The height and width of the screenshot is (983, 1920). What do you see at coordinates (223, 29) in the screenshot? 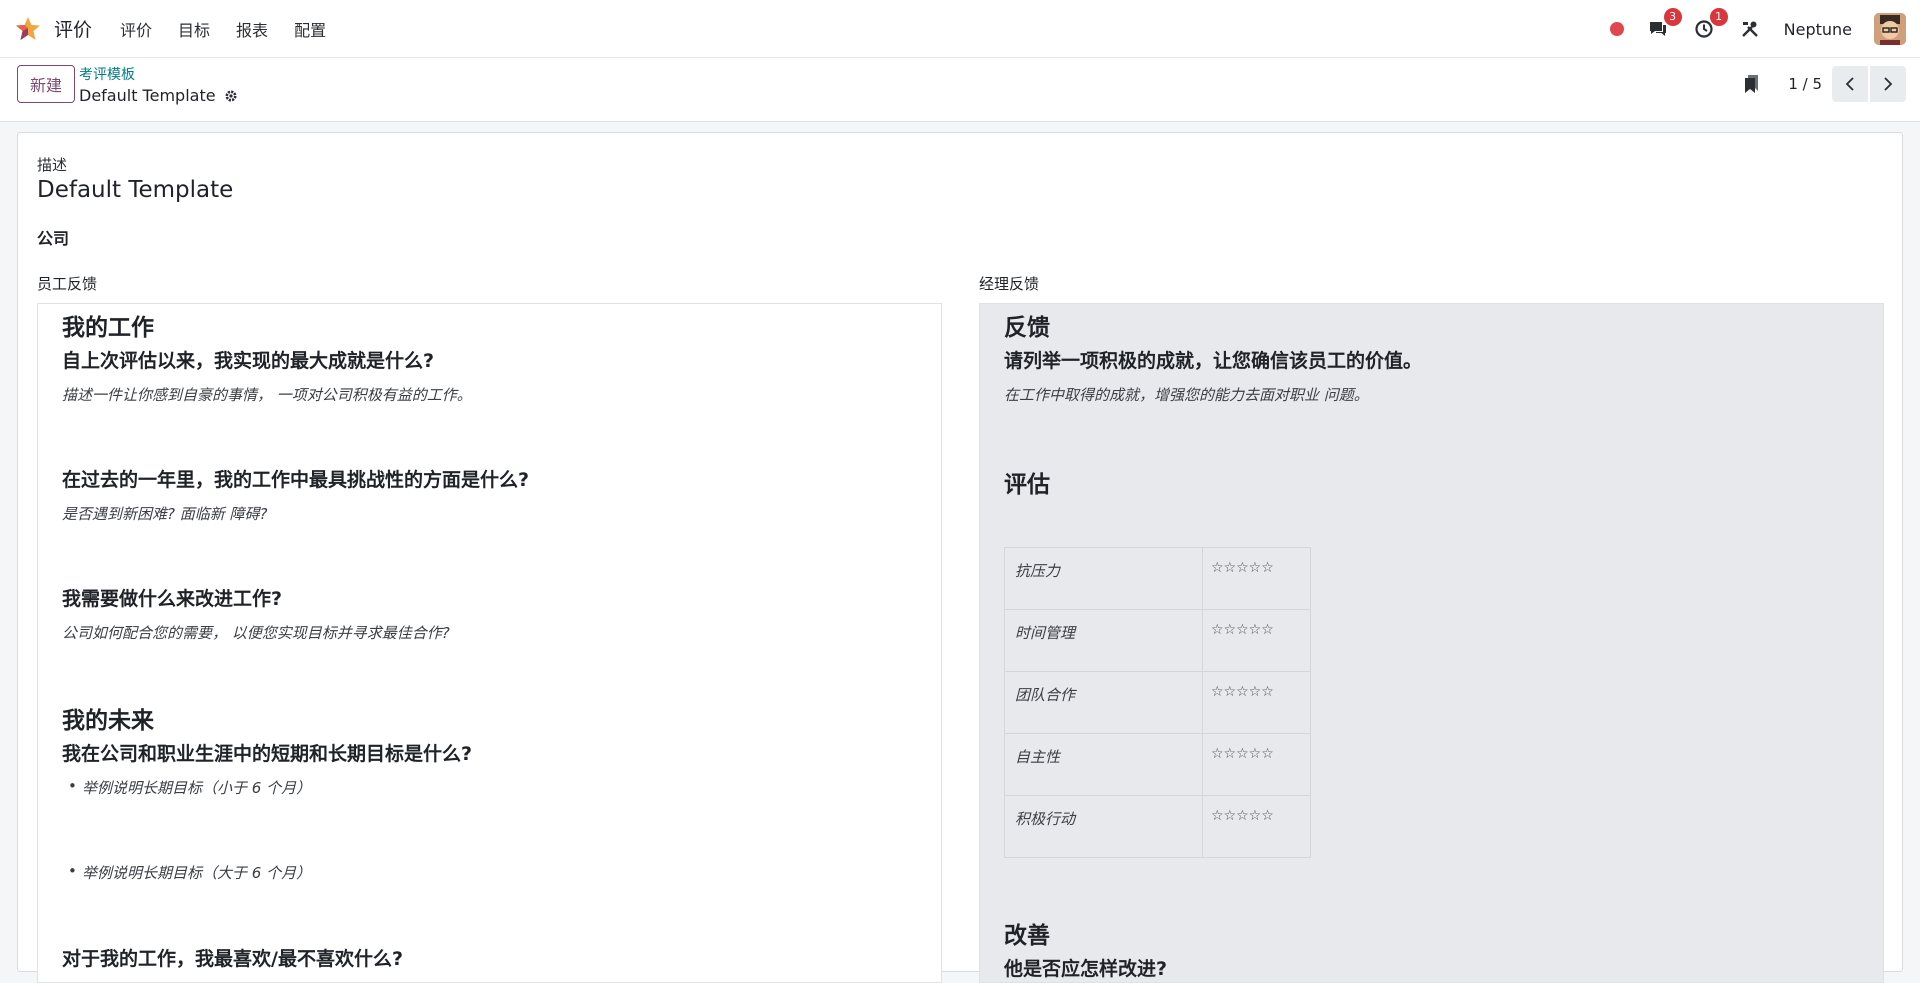
I see `main-menu: 评价 目标 报表 配置` at bounding box center [223, 29].